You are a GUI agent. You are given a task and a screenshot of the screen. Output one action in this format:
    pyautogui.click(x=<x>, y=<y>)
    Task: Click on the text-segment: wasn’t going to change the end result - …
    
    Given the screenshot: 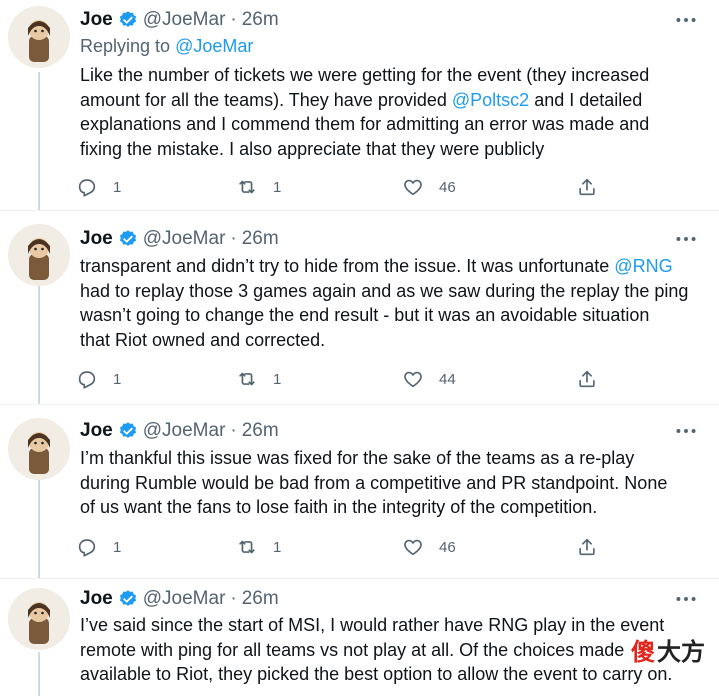 What is the action you would take?
    pyautogui.click(x=365, y=315)
    